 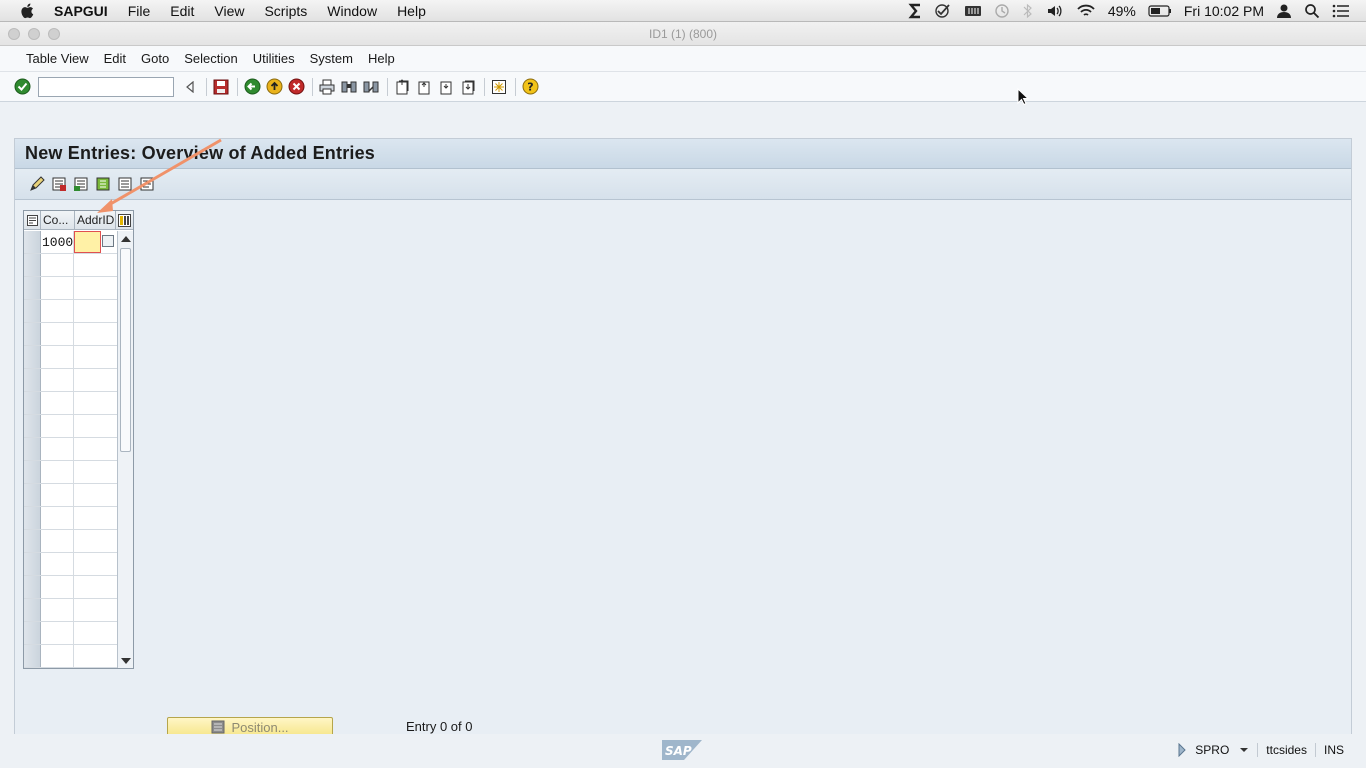 I want to click on enter-check-icon, so click(x=22, y=87).